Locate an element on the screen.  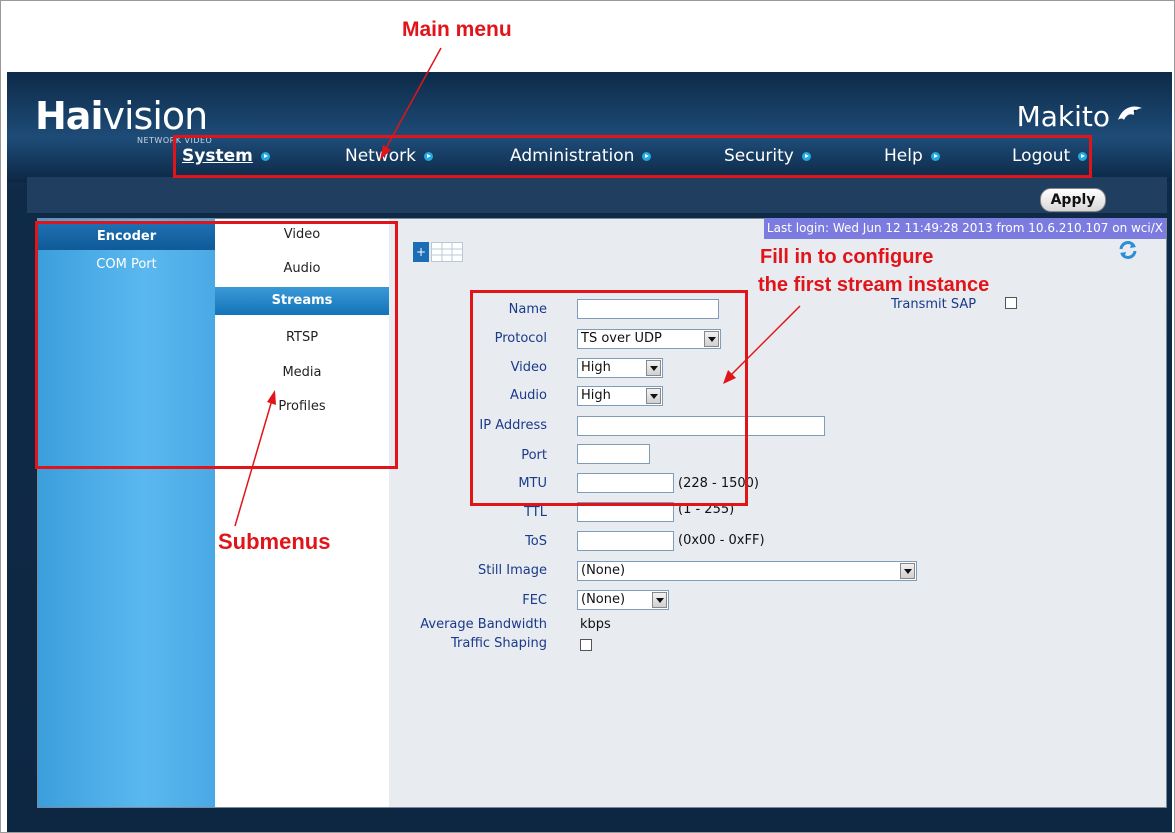
submenus-annotation: Submenus is located at coordinates (274, 541).